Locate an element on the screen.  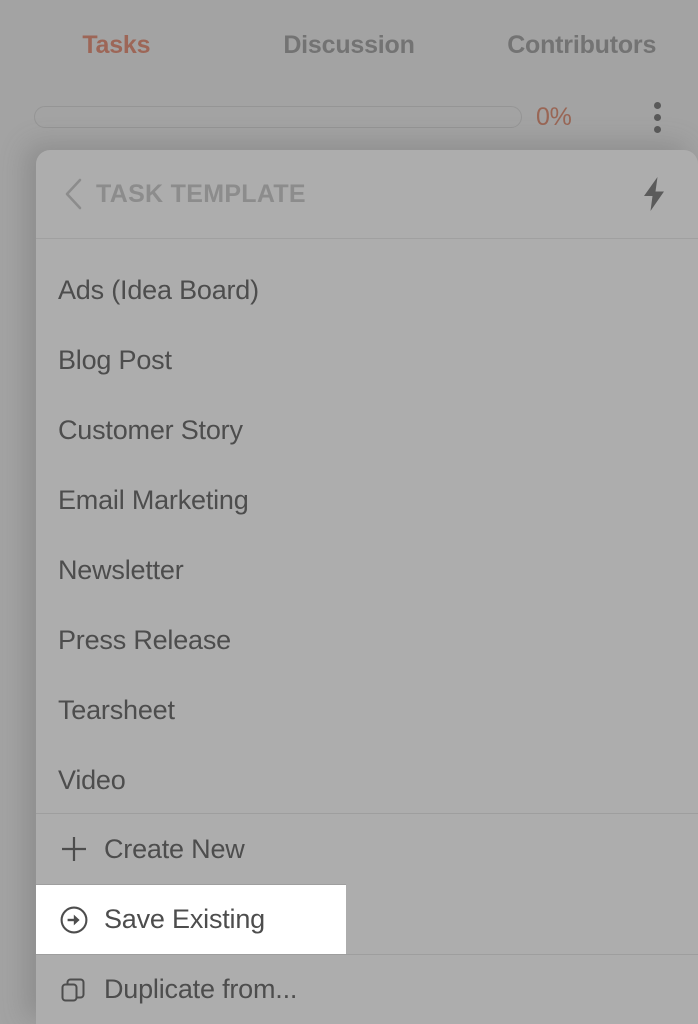
template-item-label: Video is located at coordinates (92, 779).